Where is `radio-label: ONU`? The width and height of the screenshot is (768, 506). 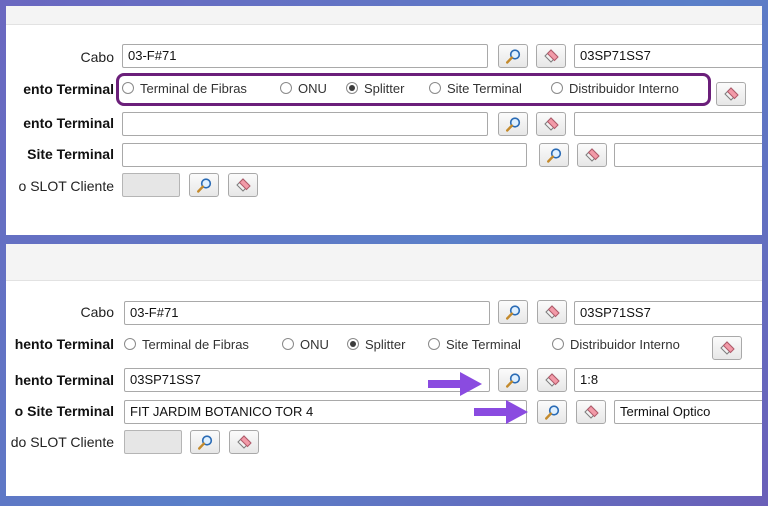
radio-label: ONU is located at coordinates (314, 344).